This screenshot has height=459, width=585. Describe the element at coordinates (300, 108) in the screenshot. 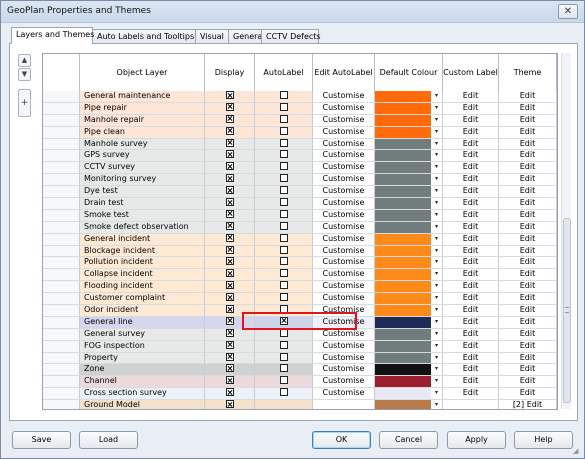

I see `table-row: Pipe repair Customise ▾ Edit Edit` at that location.